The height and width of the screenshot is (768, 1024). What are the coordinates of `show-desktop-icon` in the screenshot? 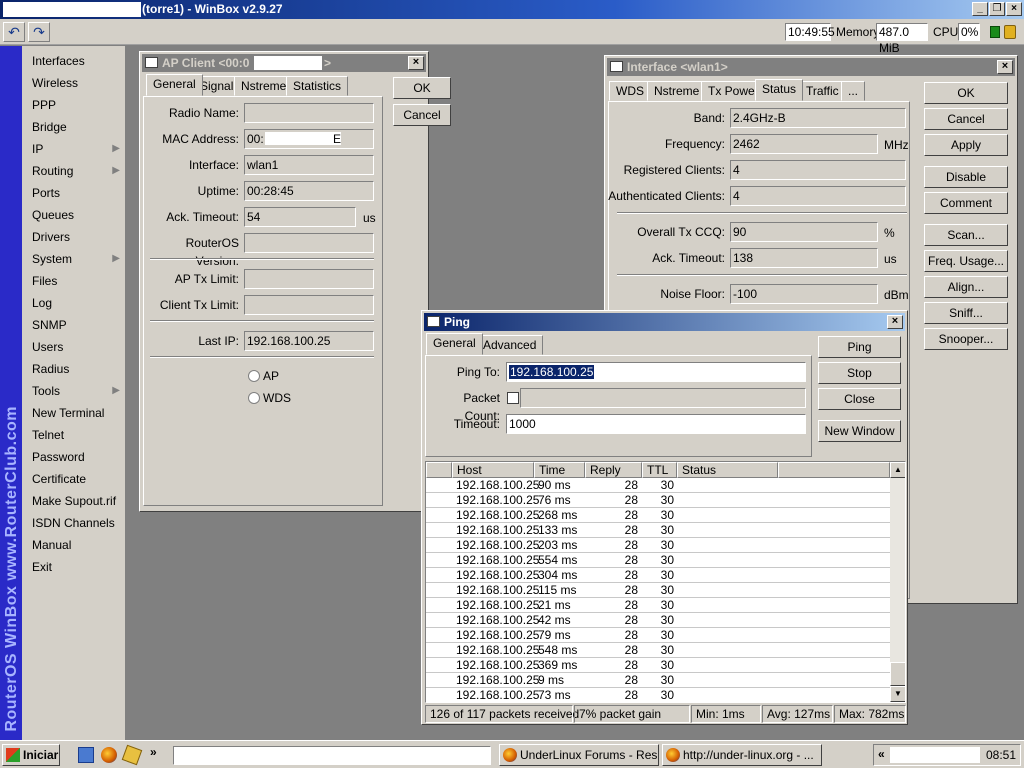 It's located at (86, 755).